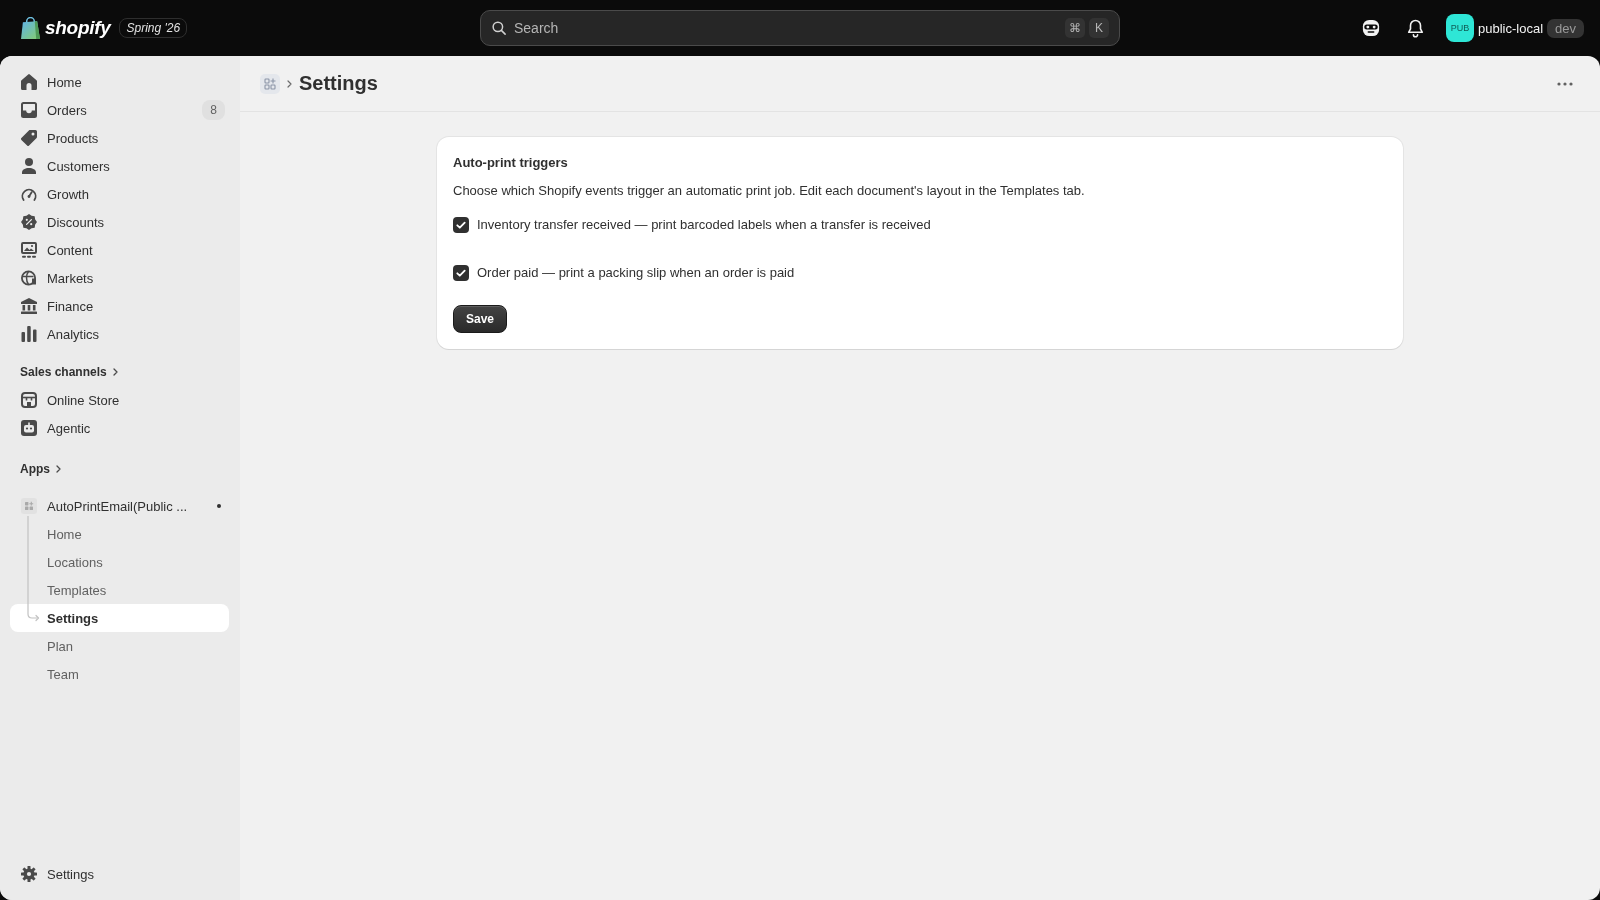 The height and width of the screenshot is (900, 1600). I want to click on environment-badge: dev, so click(1565, 28).